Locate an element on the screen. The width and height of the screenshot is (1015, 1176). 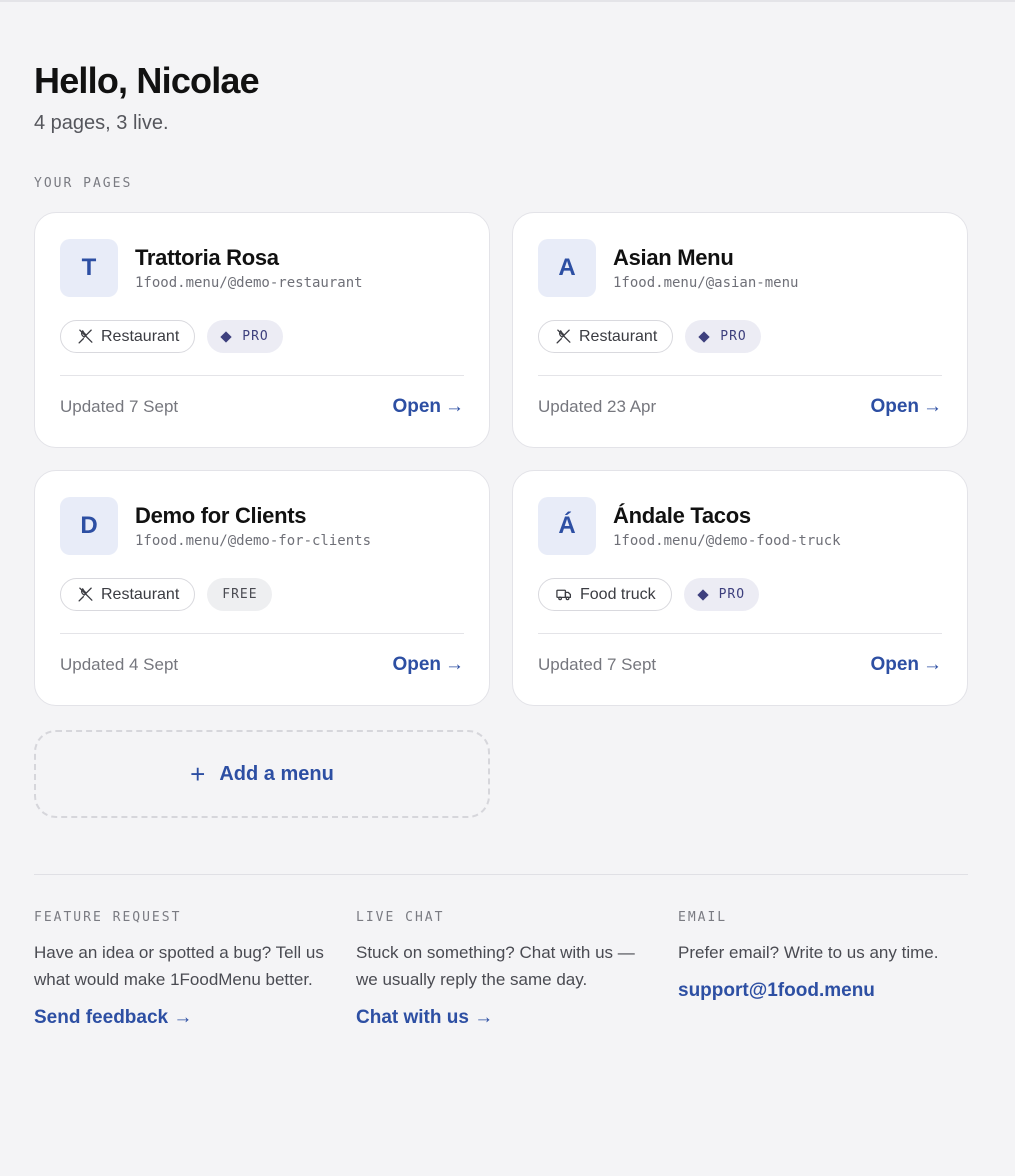
plan-label: FREE is located at coordinates (240, 594).